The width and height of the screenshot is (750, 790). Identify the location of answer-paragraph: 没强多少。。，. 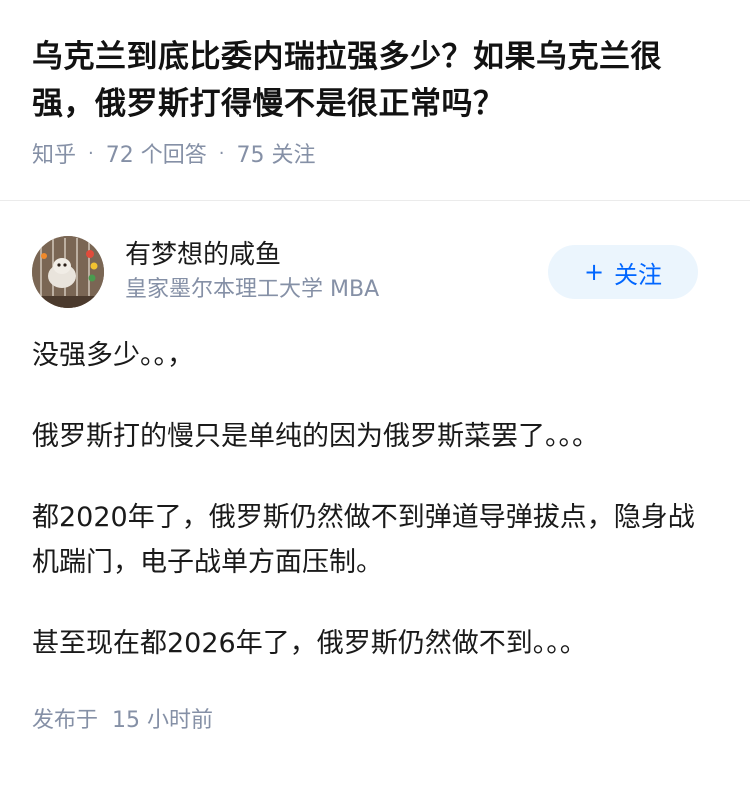
(113, 355).